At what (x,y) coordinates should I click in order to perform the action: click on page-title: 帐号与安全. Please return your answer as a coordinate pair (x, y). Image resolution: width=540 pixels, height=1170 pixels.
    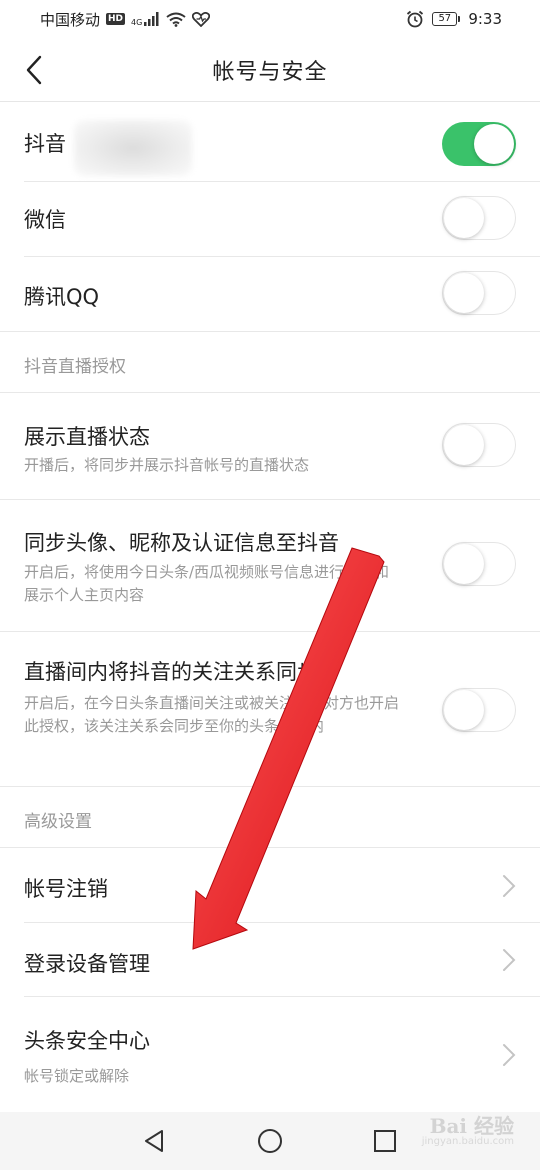
    Looking at the image, I should click on (270, 72).